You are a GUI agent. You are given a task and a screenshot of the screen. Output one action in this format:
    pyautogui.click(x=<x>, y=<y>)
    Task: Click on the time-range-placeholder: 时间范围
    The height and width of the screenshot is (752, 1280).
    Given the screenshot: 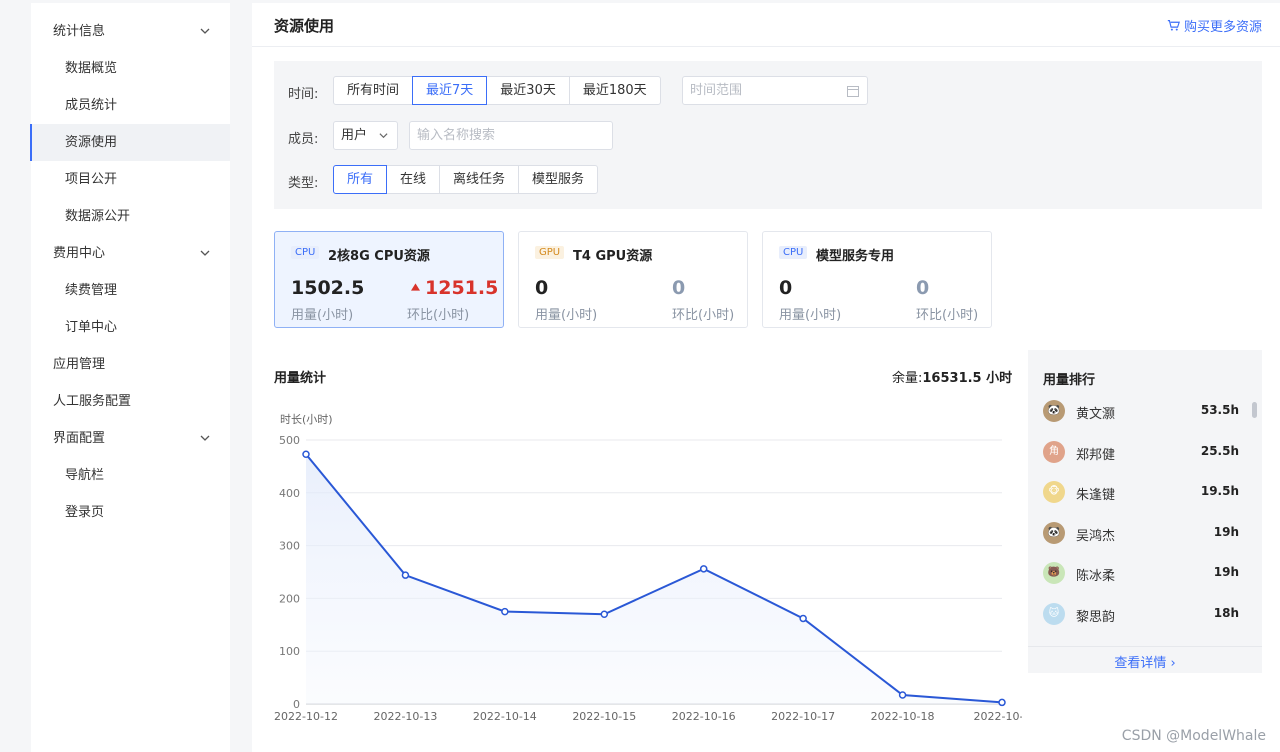 What is the action you would take?
    pyautogui.click(x=716, y=90)
    